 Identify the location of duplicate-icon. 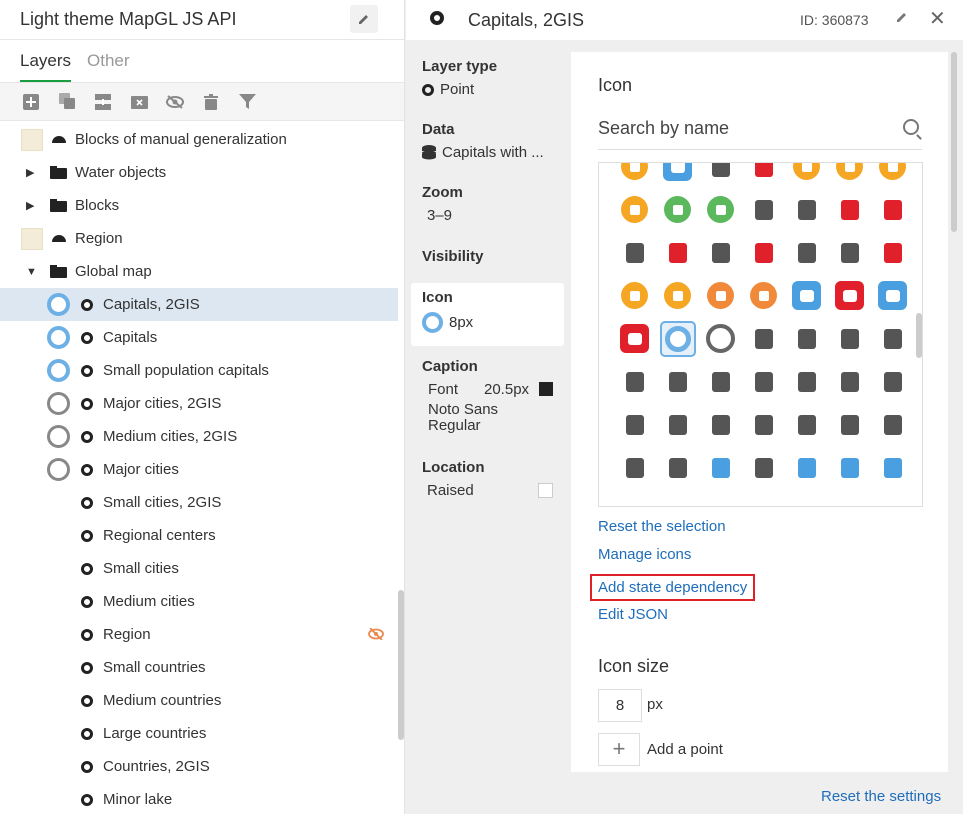
(67, 102).